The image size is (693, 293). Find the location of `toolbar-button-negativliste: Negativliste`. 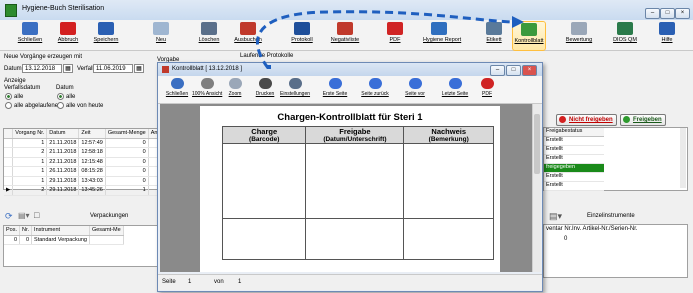

toolbar-button-negativliste: Negativliste is located at coordinates (345, 35).